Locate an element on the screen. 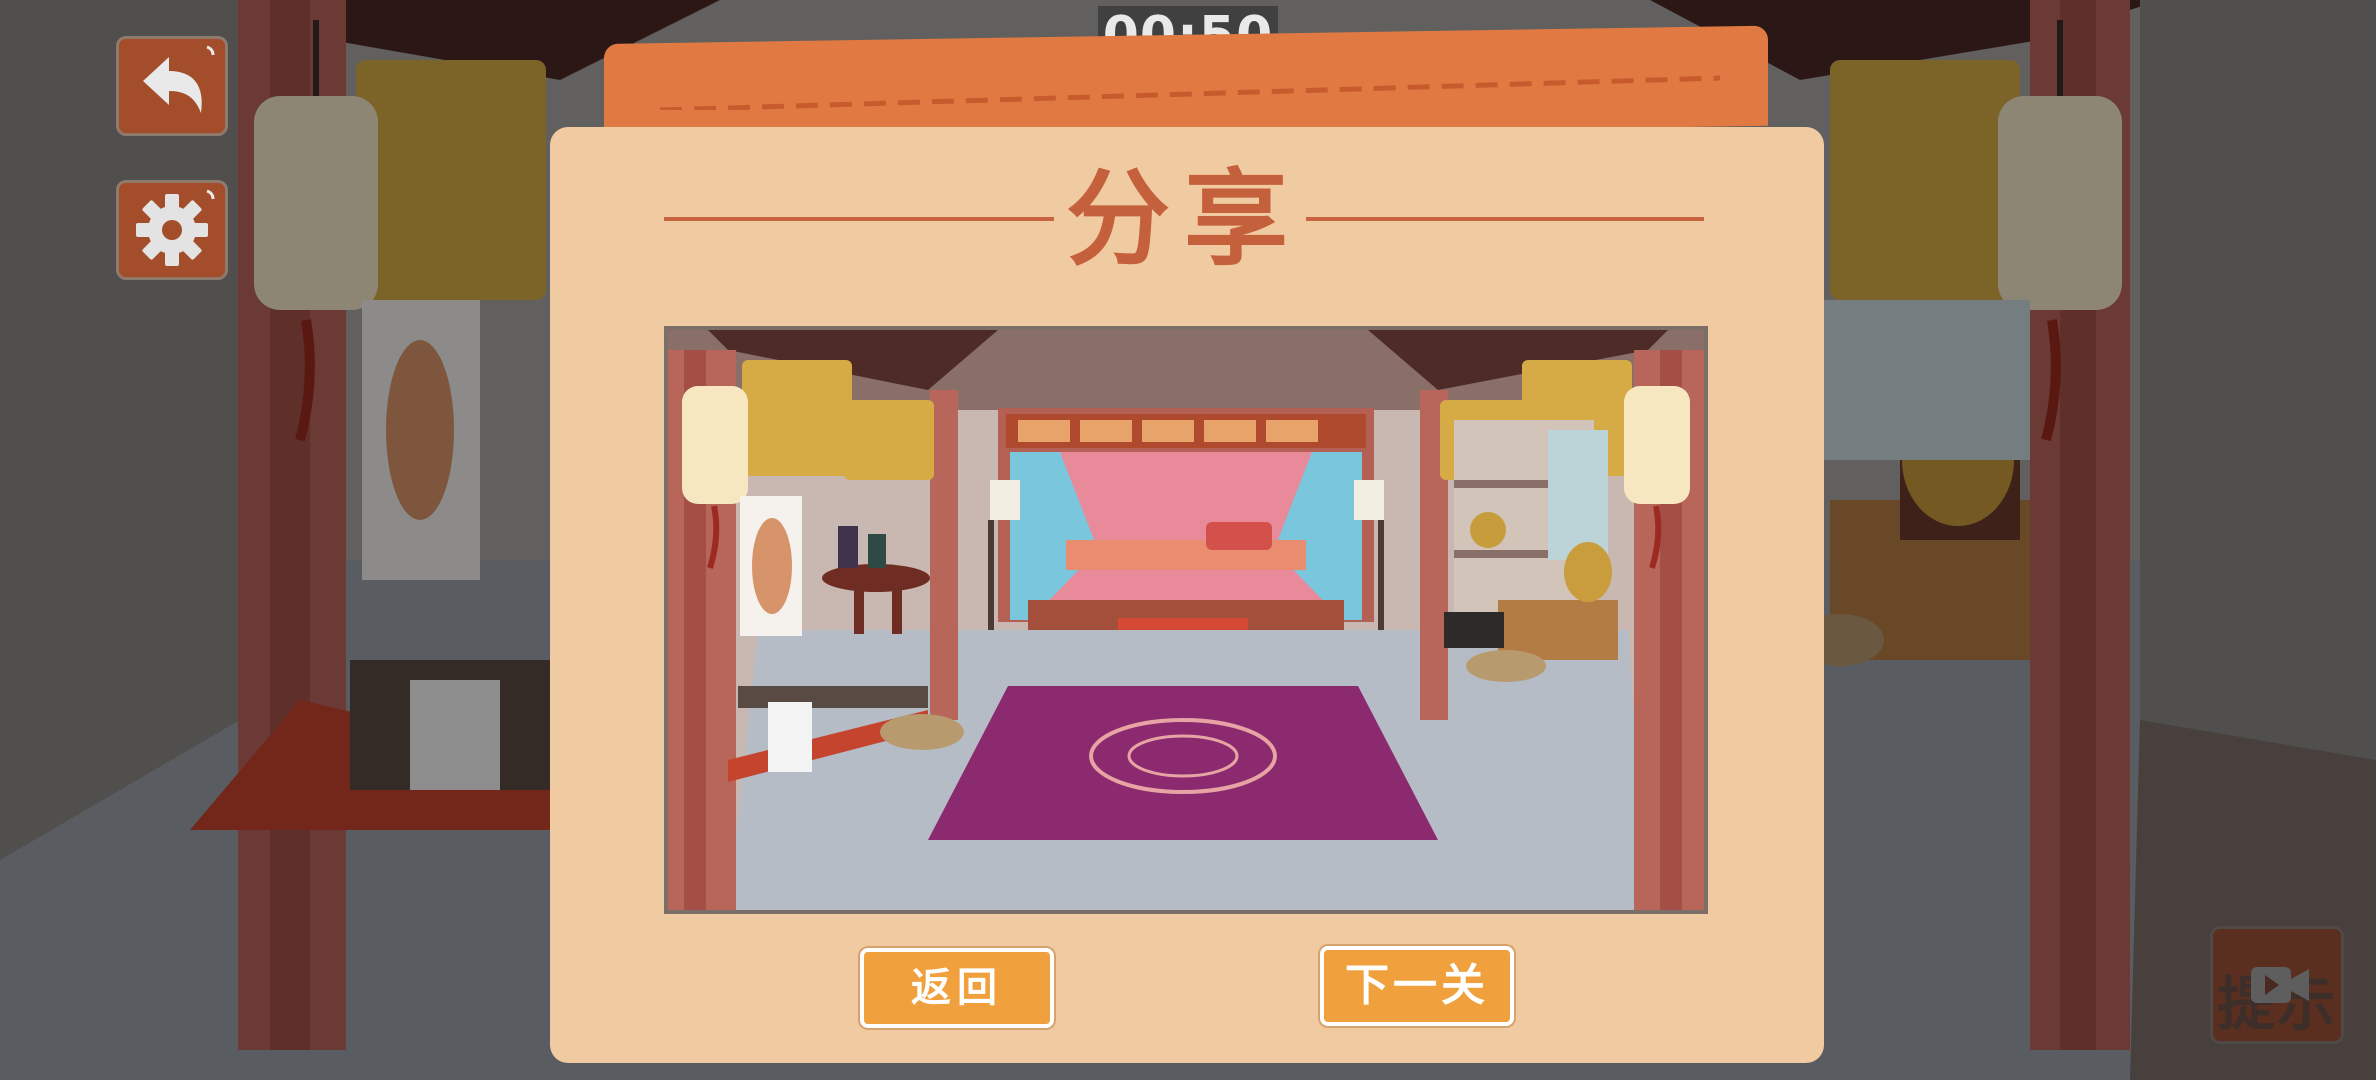 This screenshot has width=2376, height=1080. dialog-title: 分享 is located at coordinates (1183, 219).